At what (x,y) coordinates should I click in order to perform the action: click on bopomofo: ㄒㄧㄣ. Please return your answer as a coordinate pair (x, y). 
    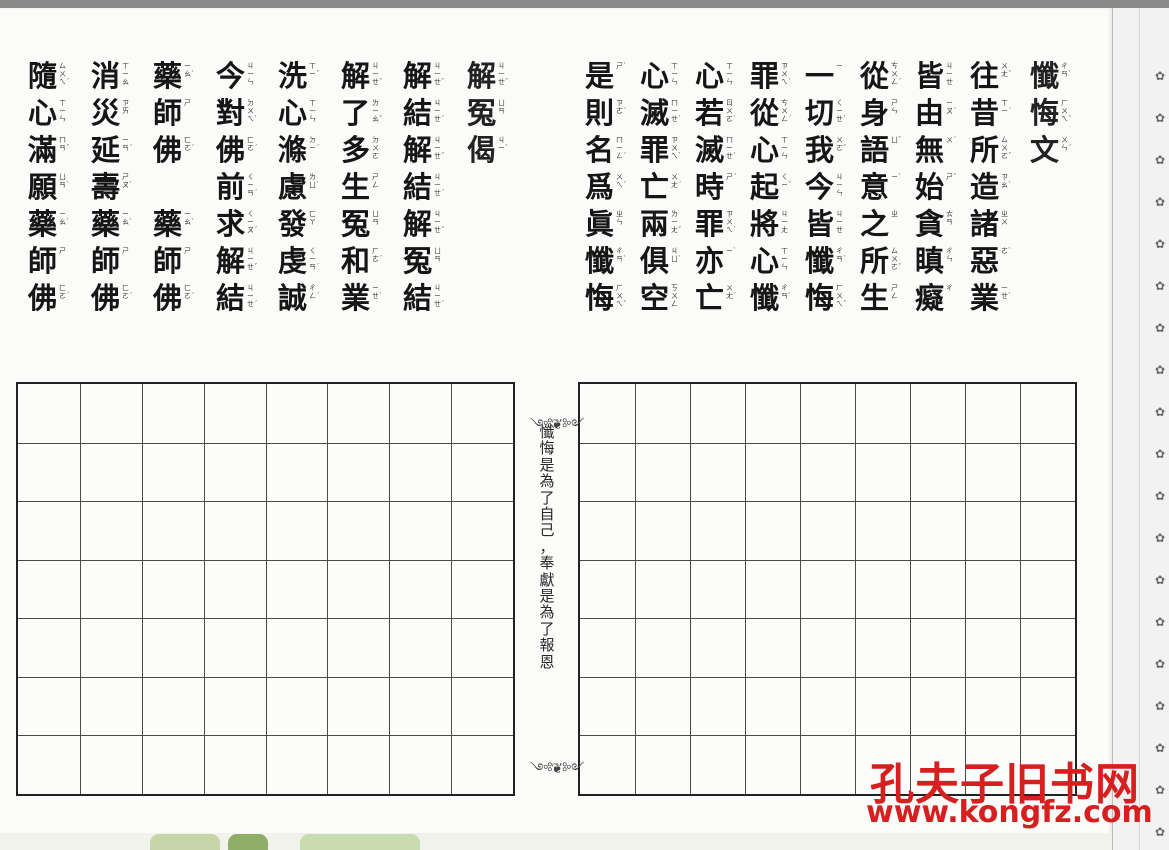
    Looking at the image, I should click on (729, 74).